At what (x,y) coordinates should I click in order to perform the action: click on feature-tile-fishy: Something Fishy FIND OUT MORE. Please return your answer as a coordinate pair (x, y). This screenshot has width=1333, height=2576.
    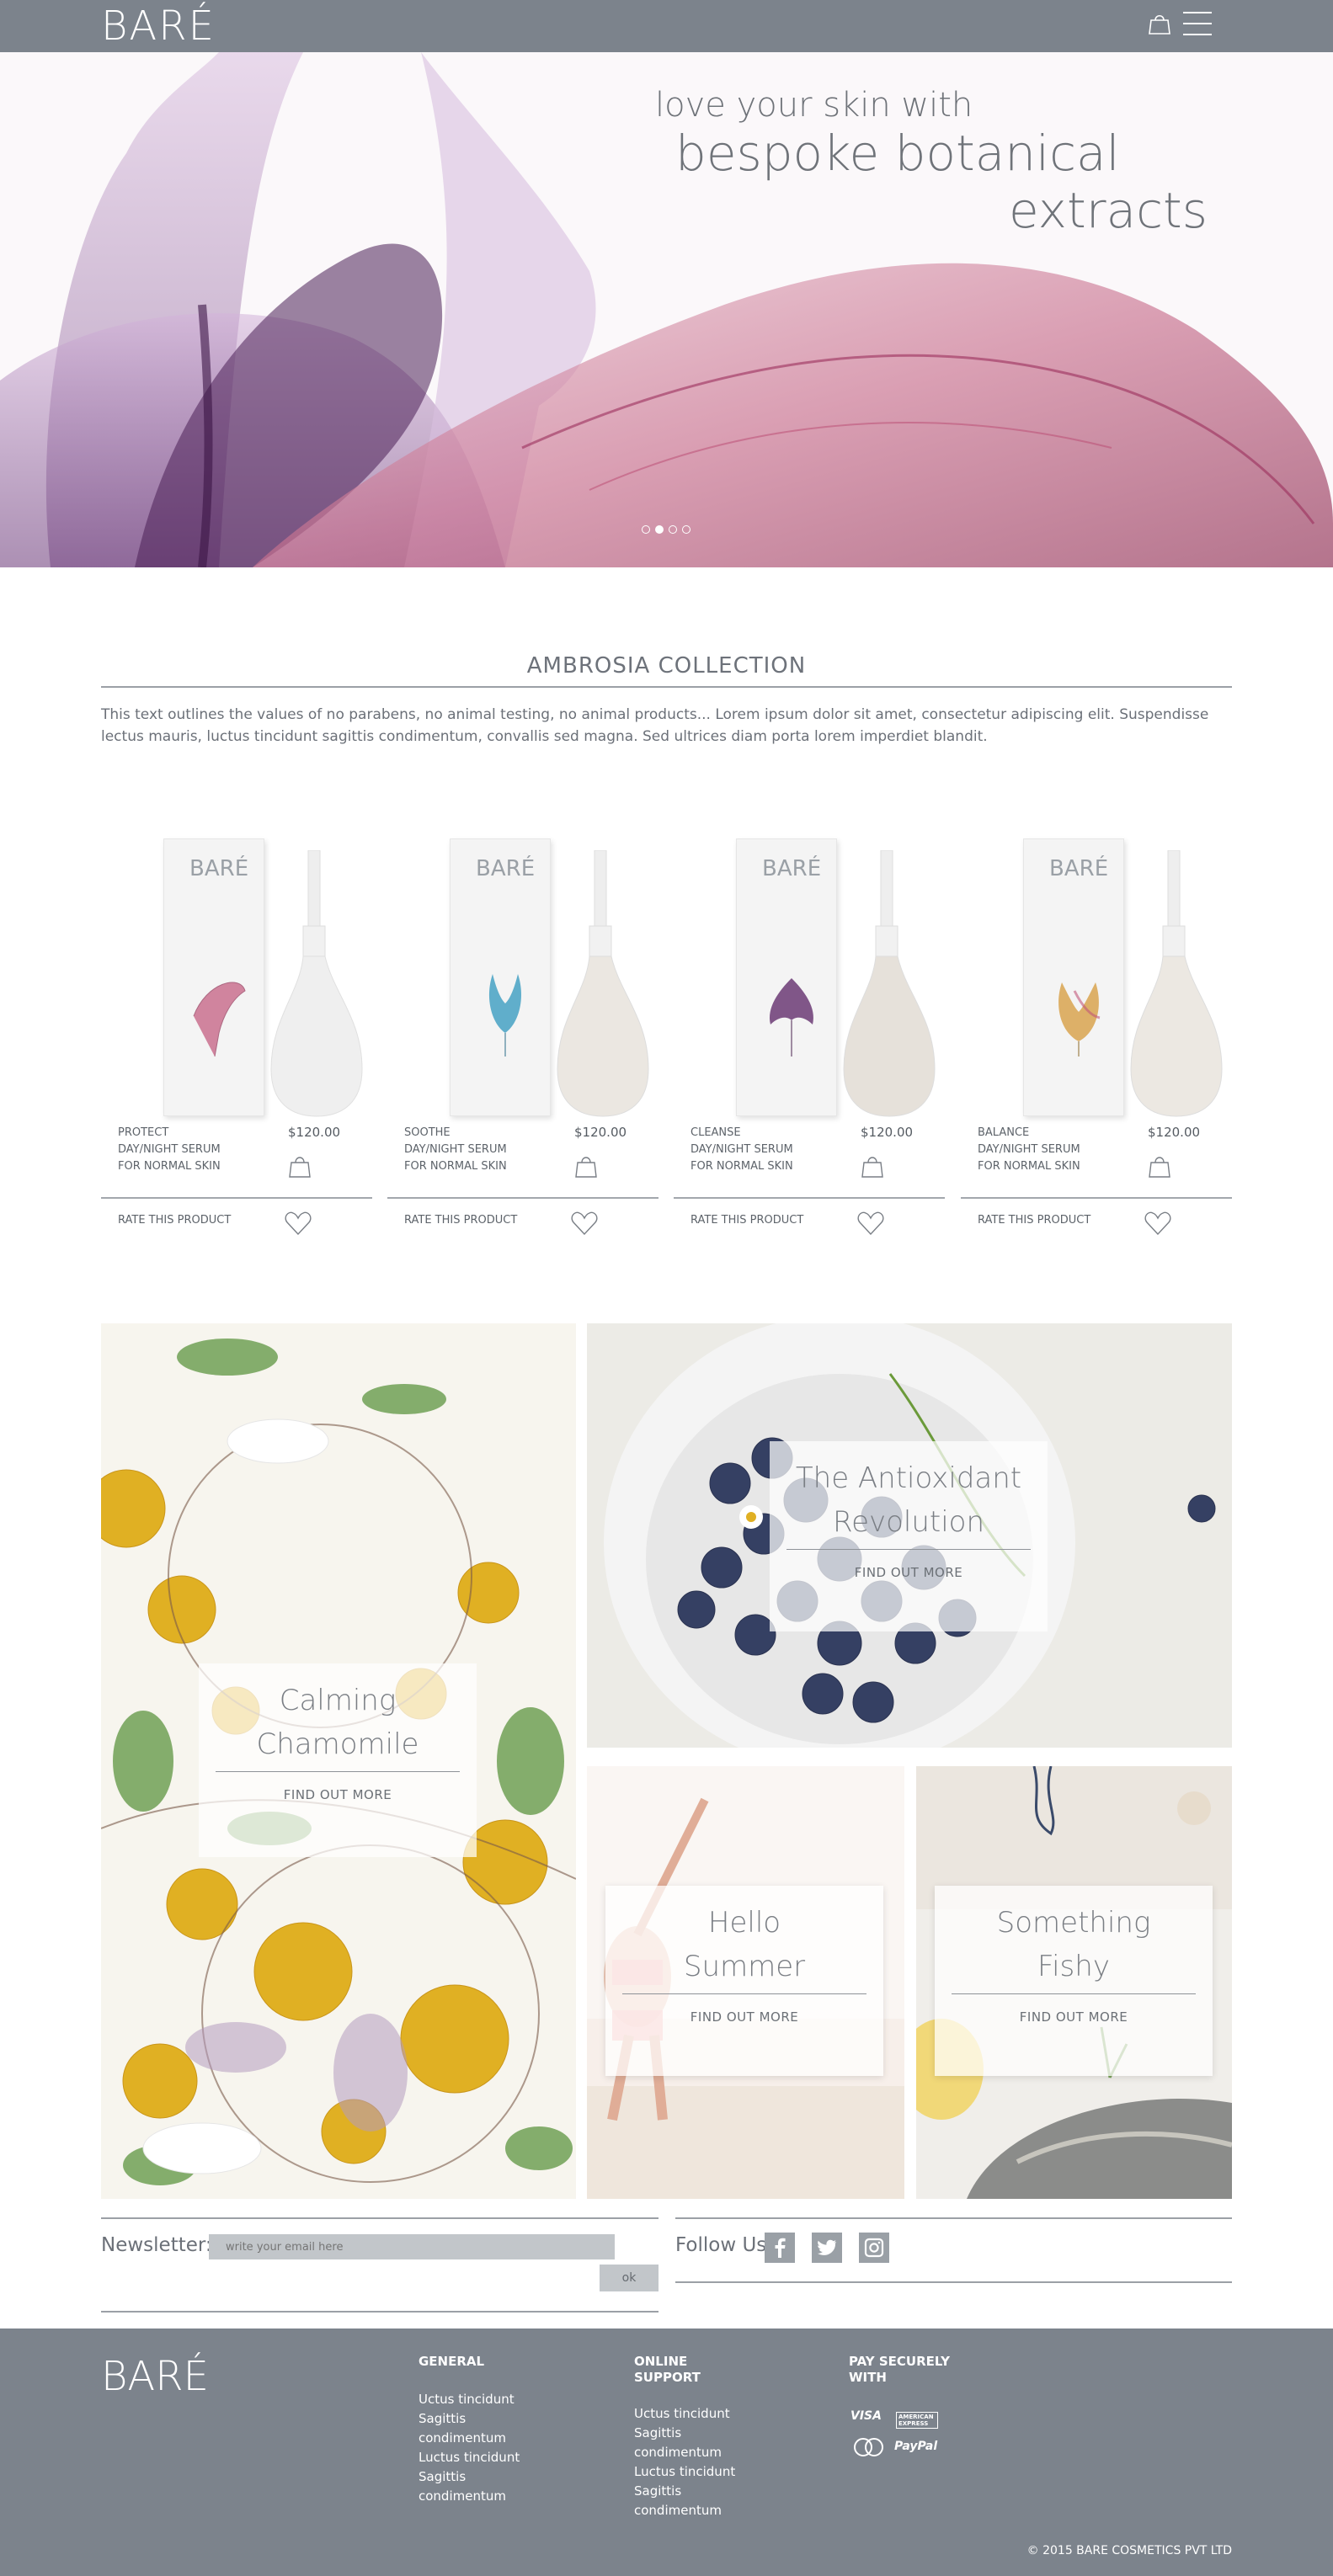
    Looking at the image, I should click on (1074, 1982).